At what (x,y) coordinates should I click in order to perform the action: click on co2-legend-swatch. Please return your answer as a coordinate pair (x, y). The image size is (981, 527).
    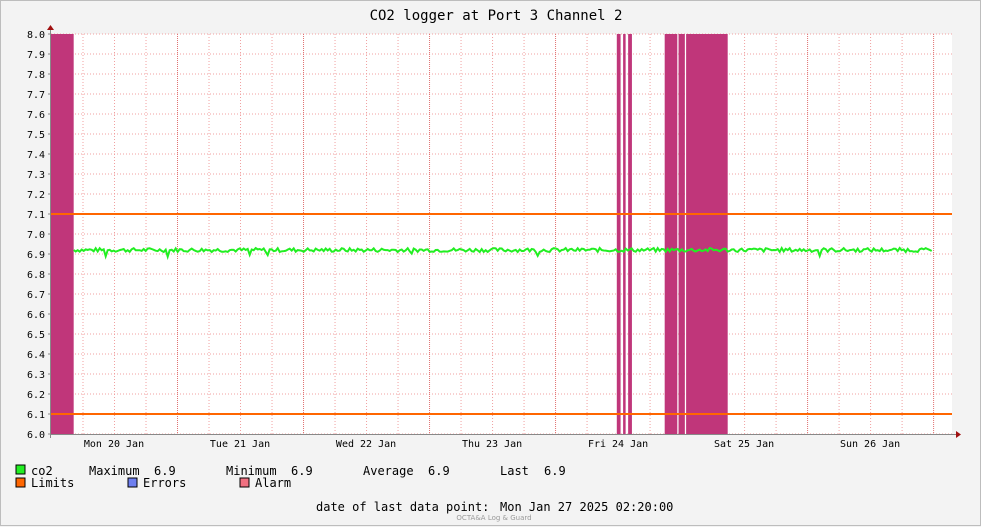
    Looking at the image, I should click on (20, 469).